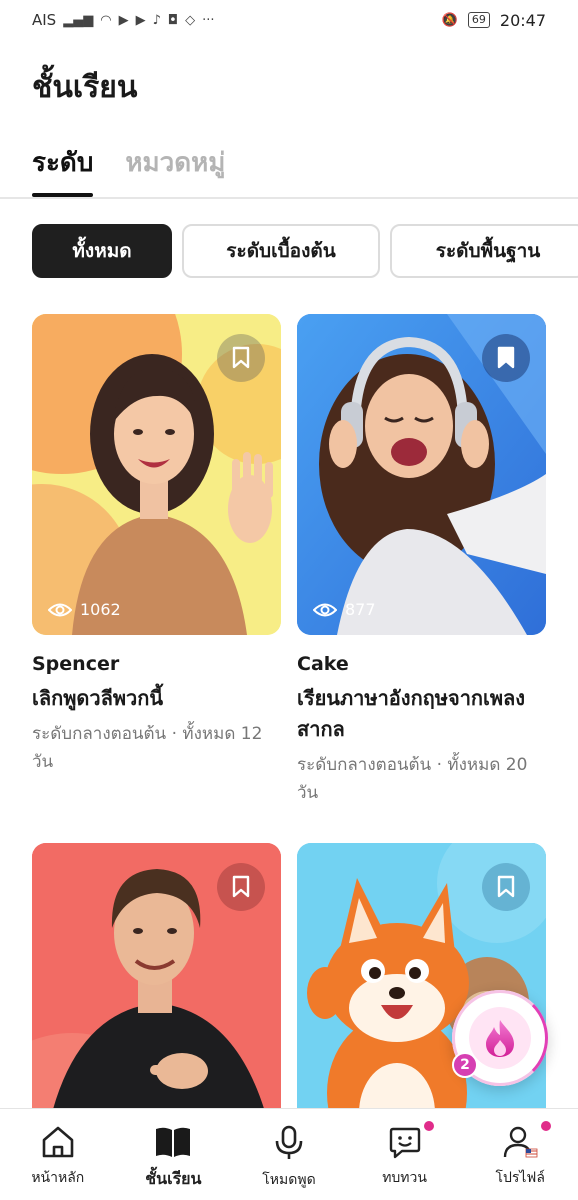  What do you see at coordinates (289, 20) in the screenshot?
I see `status-bar: AIS ▂▄▆ ◠ ▶ ▶ ♪ ◘ ◇ ··· 🔕 69 20:47` at bounding box center [289, 20].